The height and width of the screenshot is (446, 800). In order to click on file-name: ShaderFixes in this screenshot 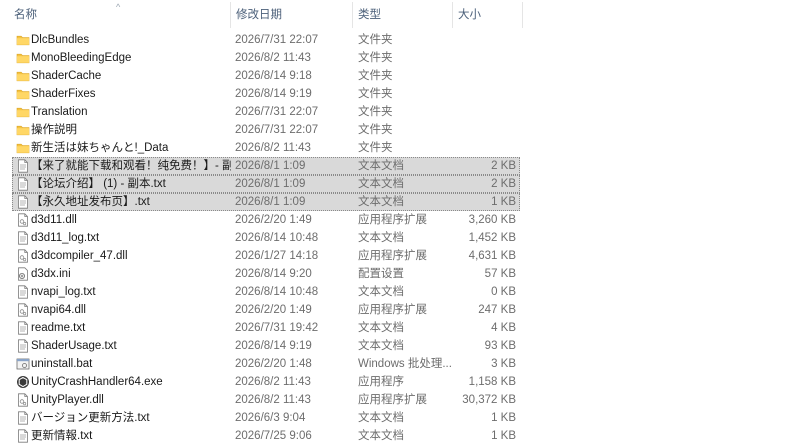, I will do `click(63, 94)`.